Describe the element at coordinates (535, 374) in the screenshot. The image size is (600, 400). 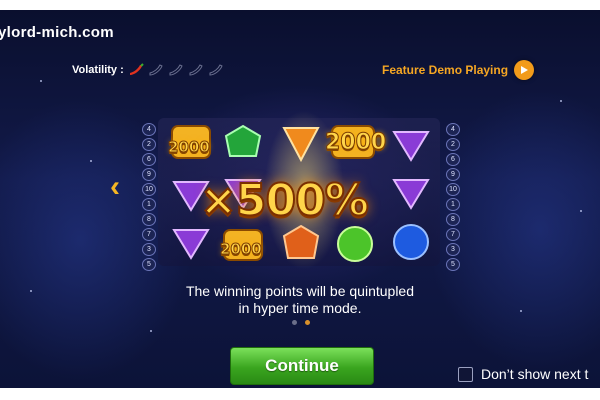
I see `dont-show-label: Don’t show next t` at that location.